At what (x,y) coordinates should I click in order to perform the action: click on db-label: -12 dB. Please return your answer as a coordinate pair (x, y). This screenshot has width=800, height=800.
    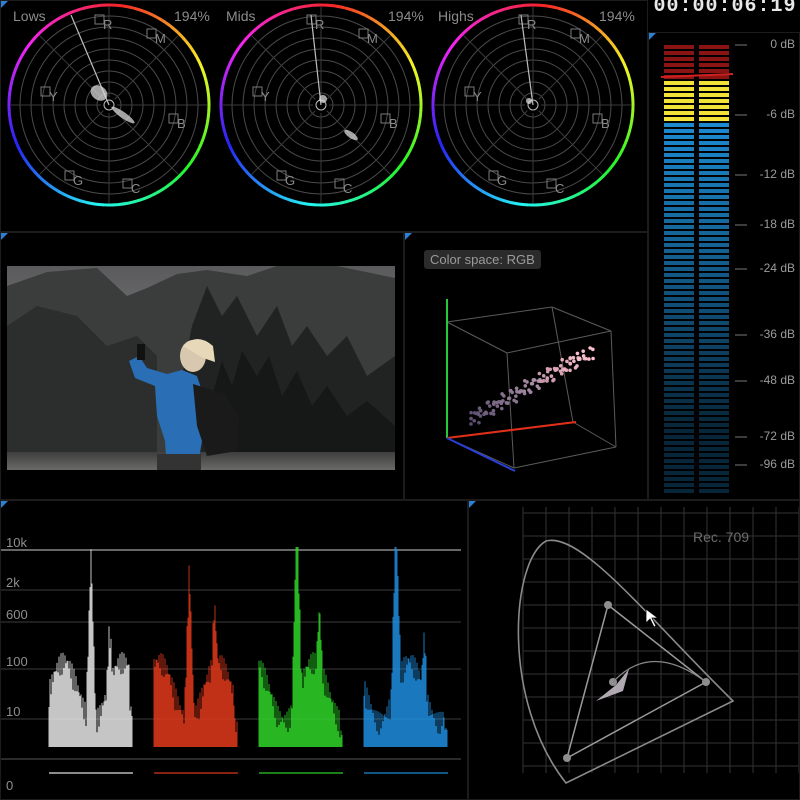
    Looking at the image, I should click on (777, 174).